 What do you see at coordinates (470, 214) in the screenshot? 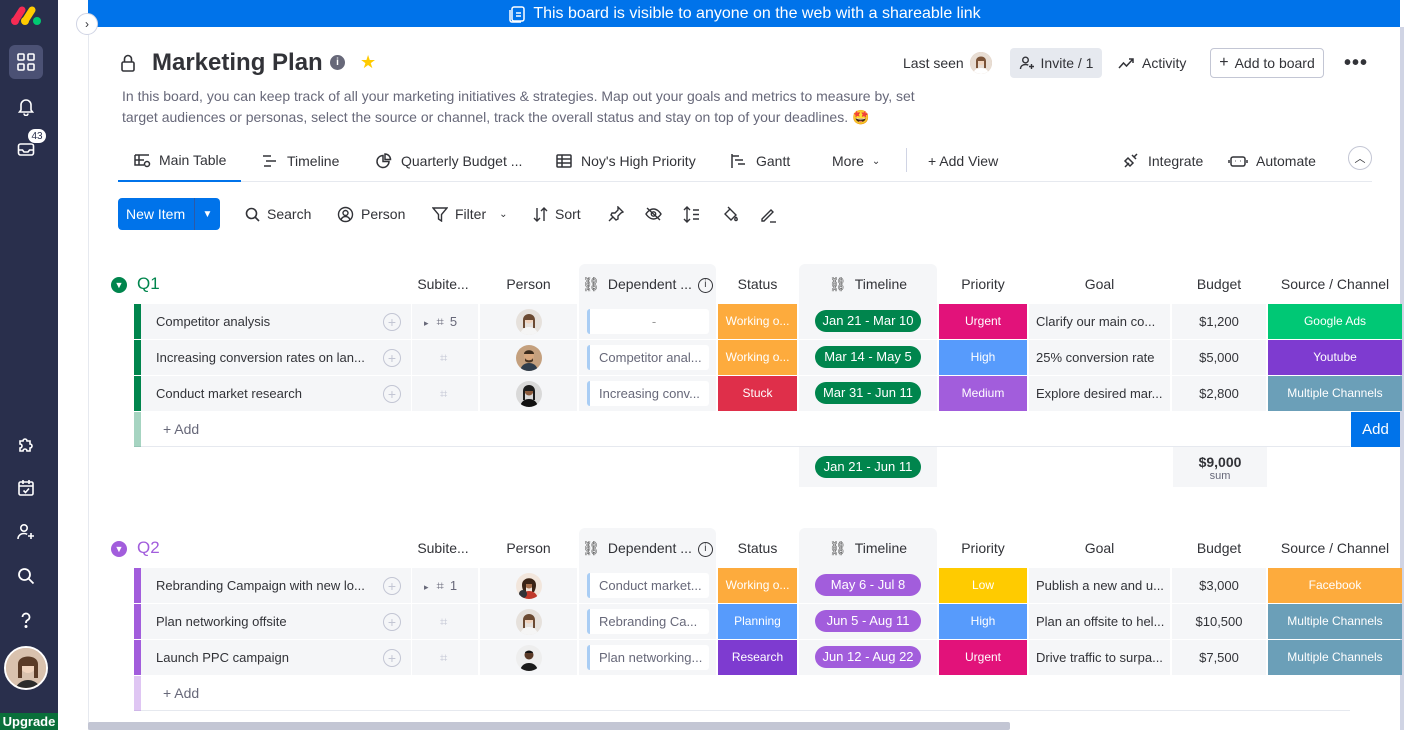
I see `filter-button: Filter ⌄` at bounding box center [470, 214].